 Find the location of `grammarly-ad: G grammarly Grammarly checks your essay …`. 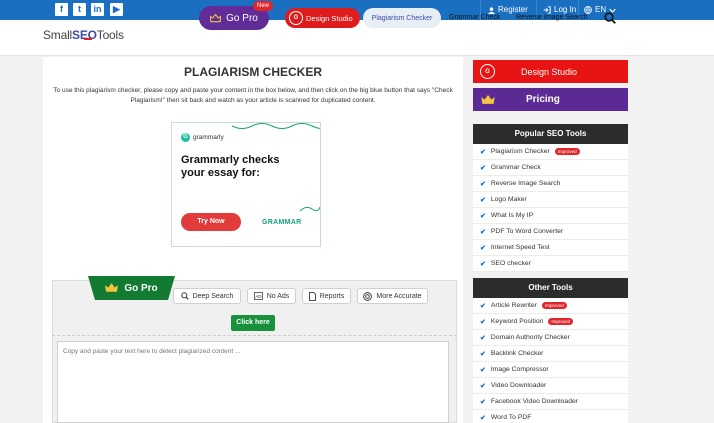

grammarly-ad: G grammarly Grammarly checks your essay … is located at coordinates (246, 184).